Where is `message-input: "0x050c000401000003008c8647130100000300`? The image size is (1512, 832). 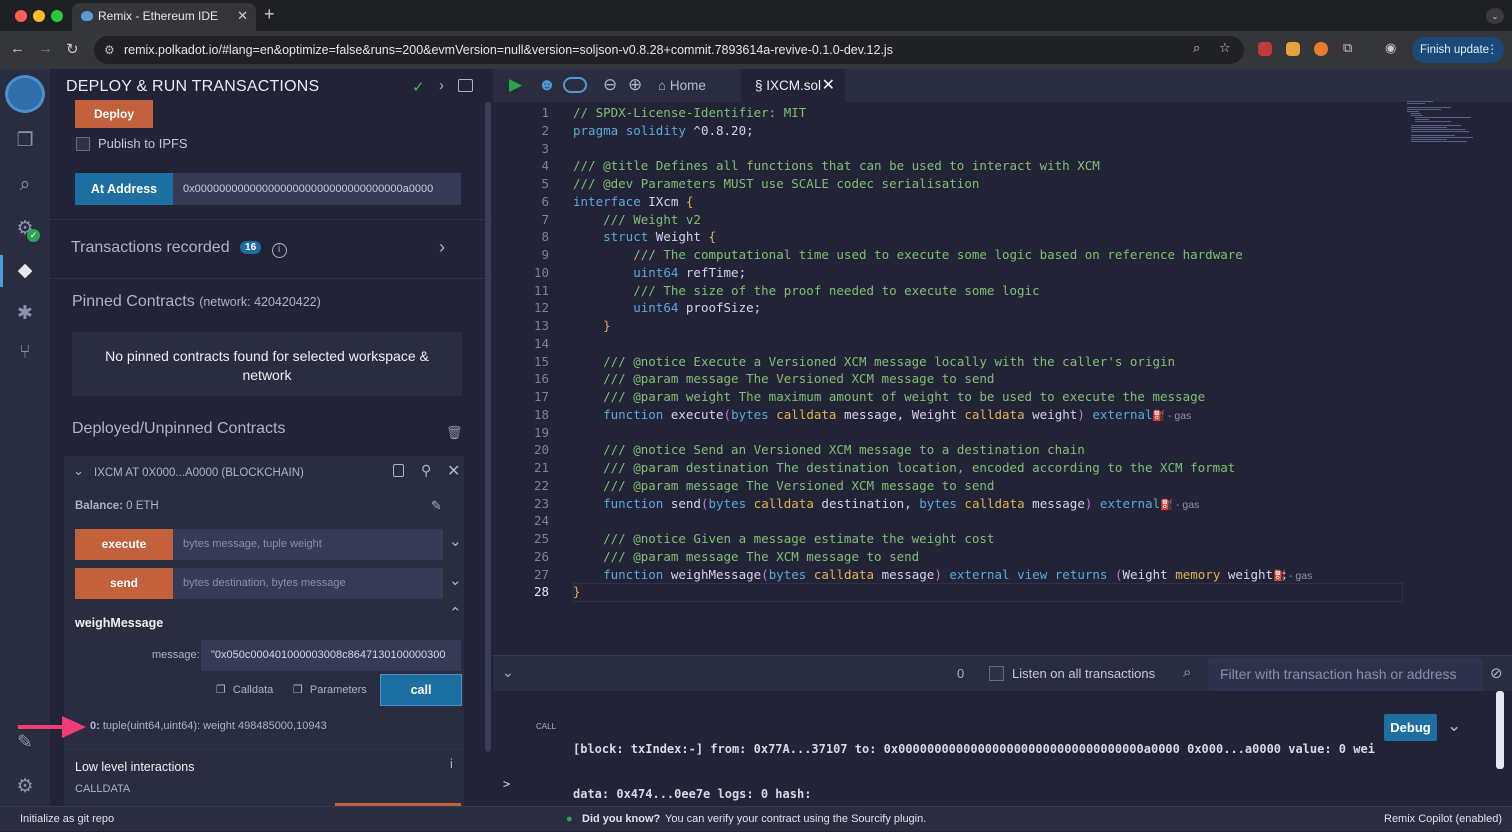
message-input: "0x050c000401000003008c8647130100000300 is located at coordinates (331, 655).